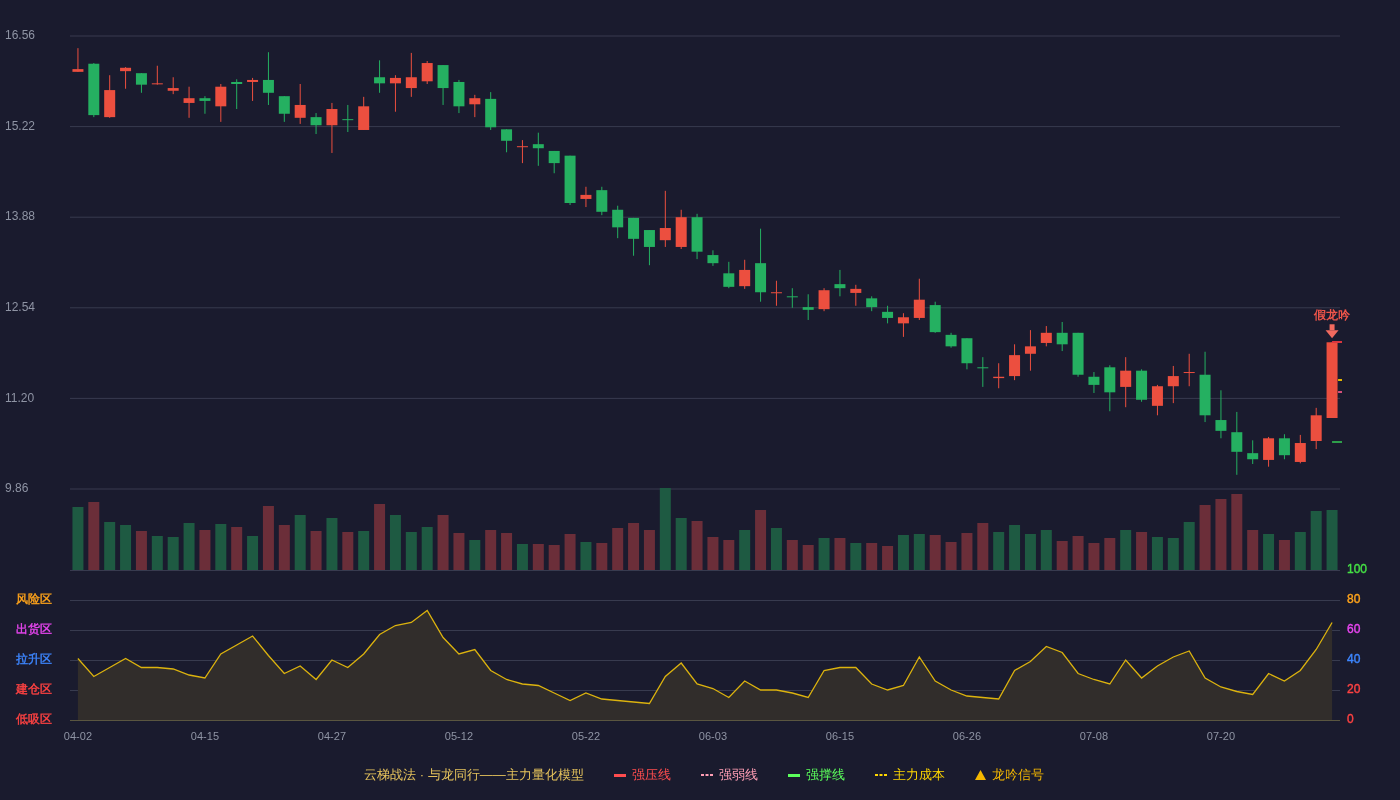 Image resolution: width=1400 pixels, height=800 pixels. I want to click on legend-label: 强撑线, so click(825, 775).